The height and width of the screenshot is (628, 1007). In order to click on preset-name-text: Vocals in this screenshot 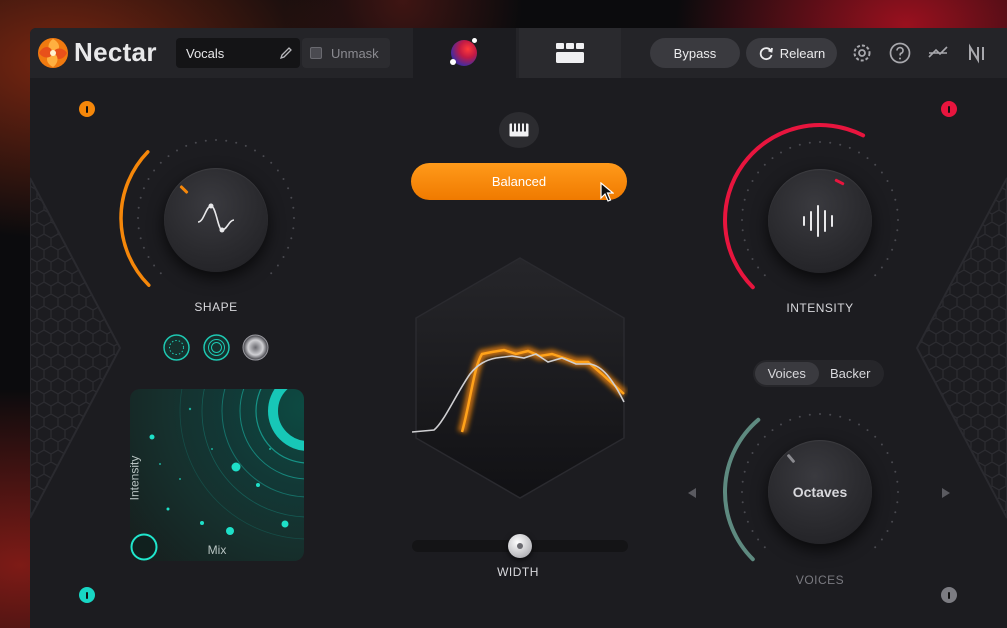, I will do `click(205, 53)`.